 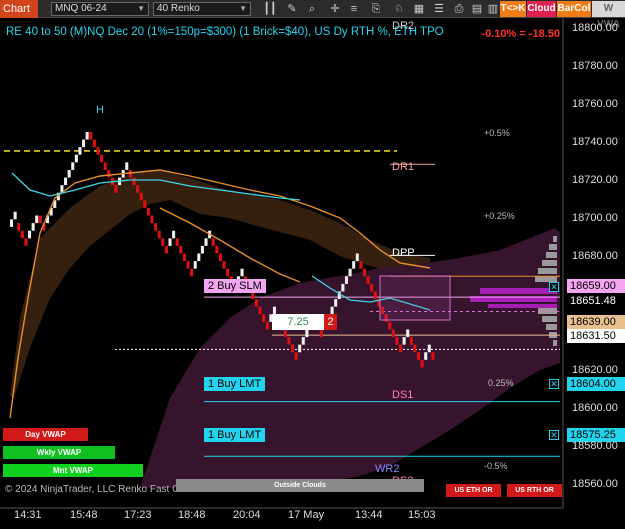 What do you see at coordinates (178, 8) in the screenshot?
I see `bar-type-value: 40 Renko` at bounding box center [178, 8].